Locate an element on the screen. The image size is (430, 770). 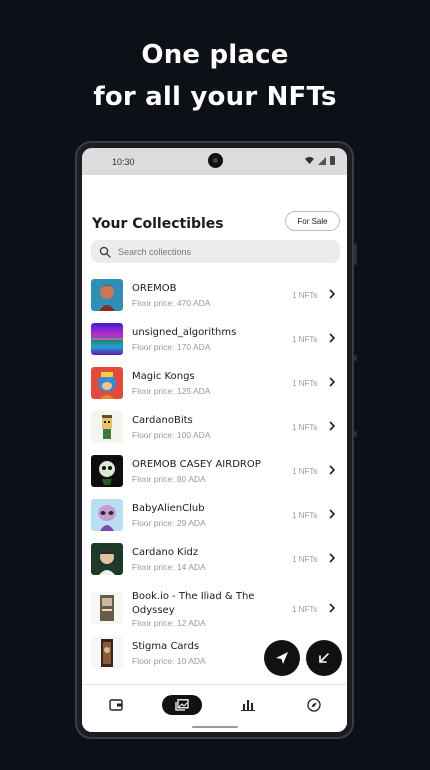
floor-price: Floor price: 12 ADA is located at coordinates (169, 623).